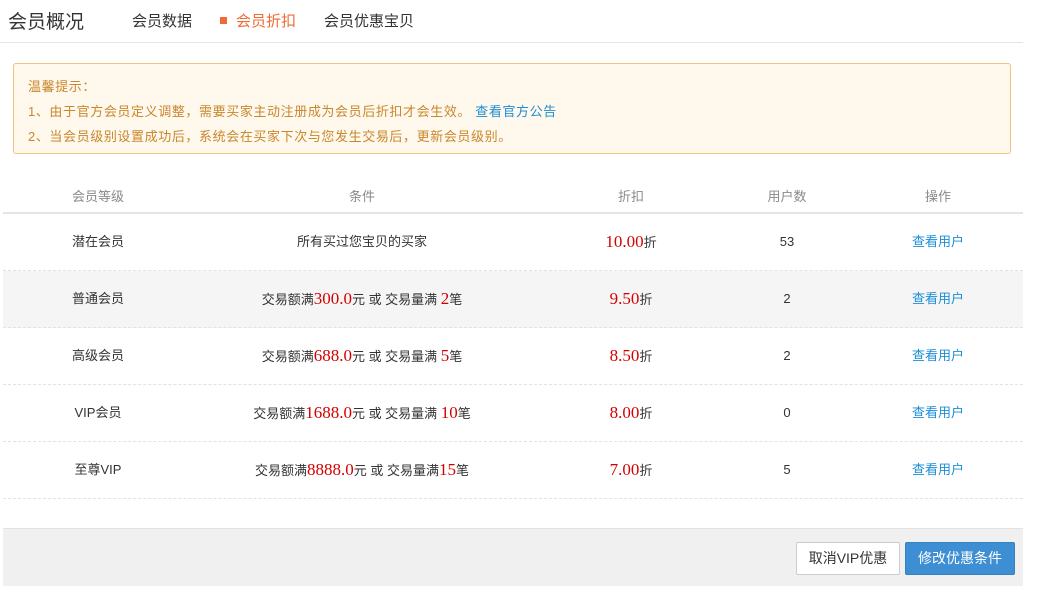  I want to click on view-official-announcement-link: 查看官方公告, so click(516, 111).